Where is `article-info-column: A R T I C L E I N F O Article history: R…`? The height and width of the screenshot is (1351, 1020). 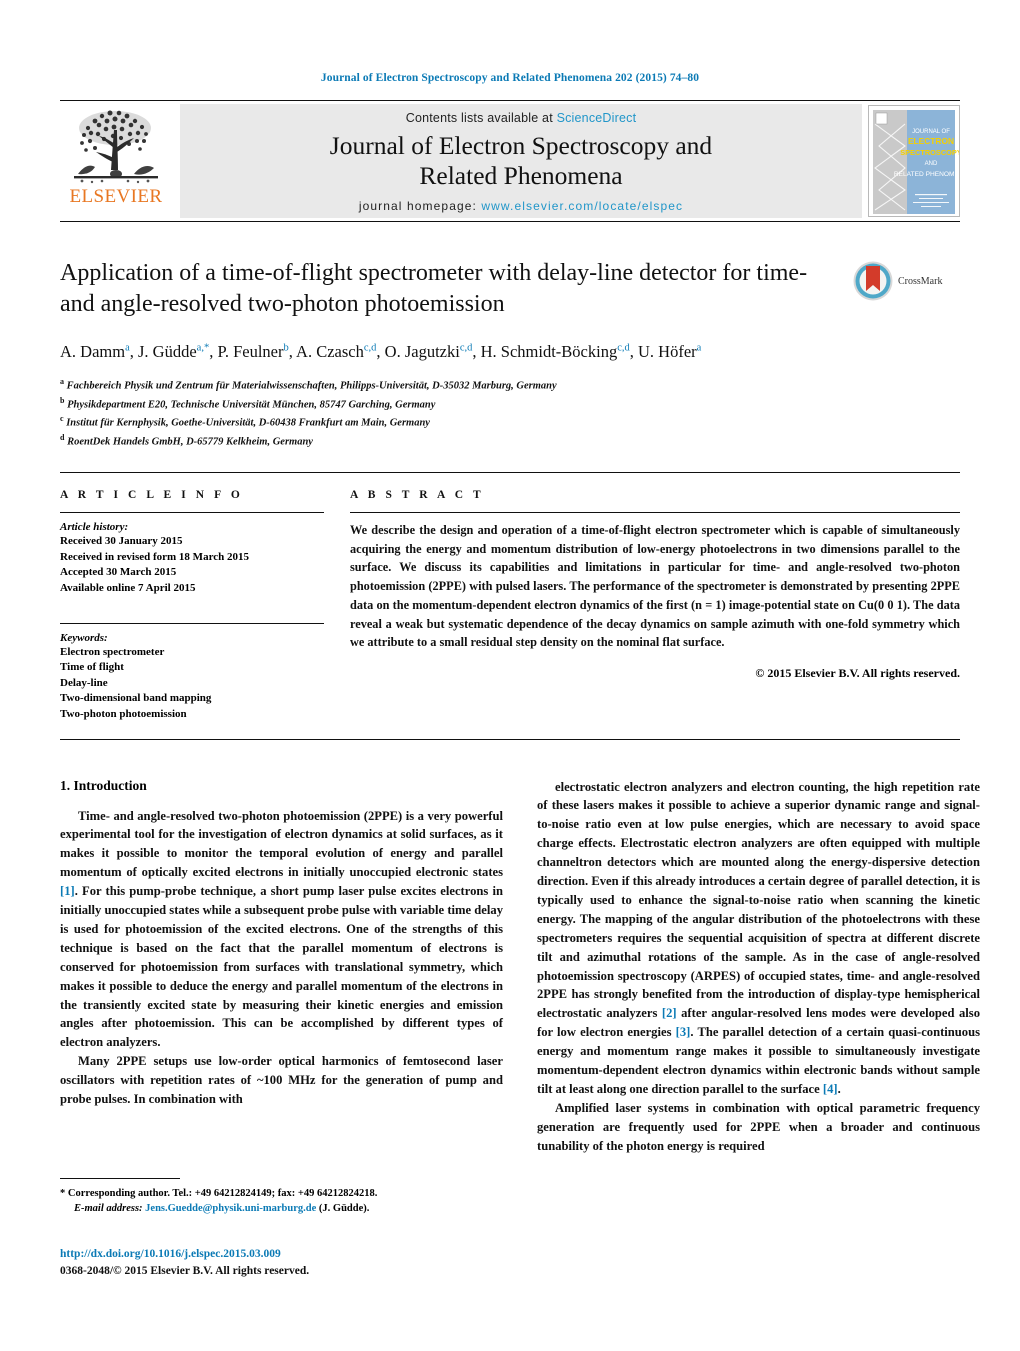
article-info-column: A R T I C L E I N F O Article history: R… is located at coordinates (201, 605).